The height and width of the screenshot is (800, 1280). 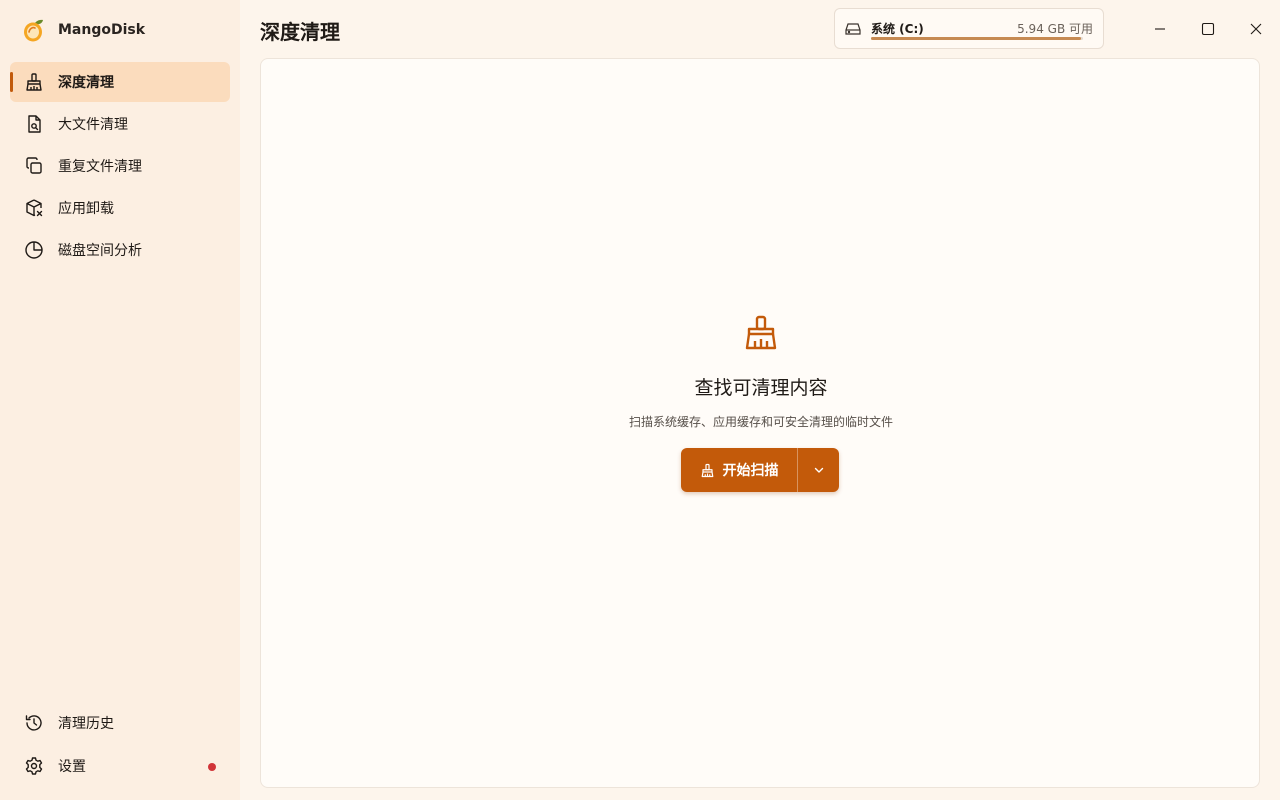 I want to click on chevron-down-icon, so click(x=818, y=470).